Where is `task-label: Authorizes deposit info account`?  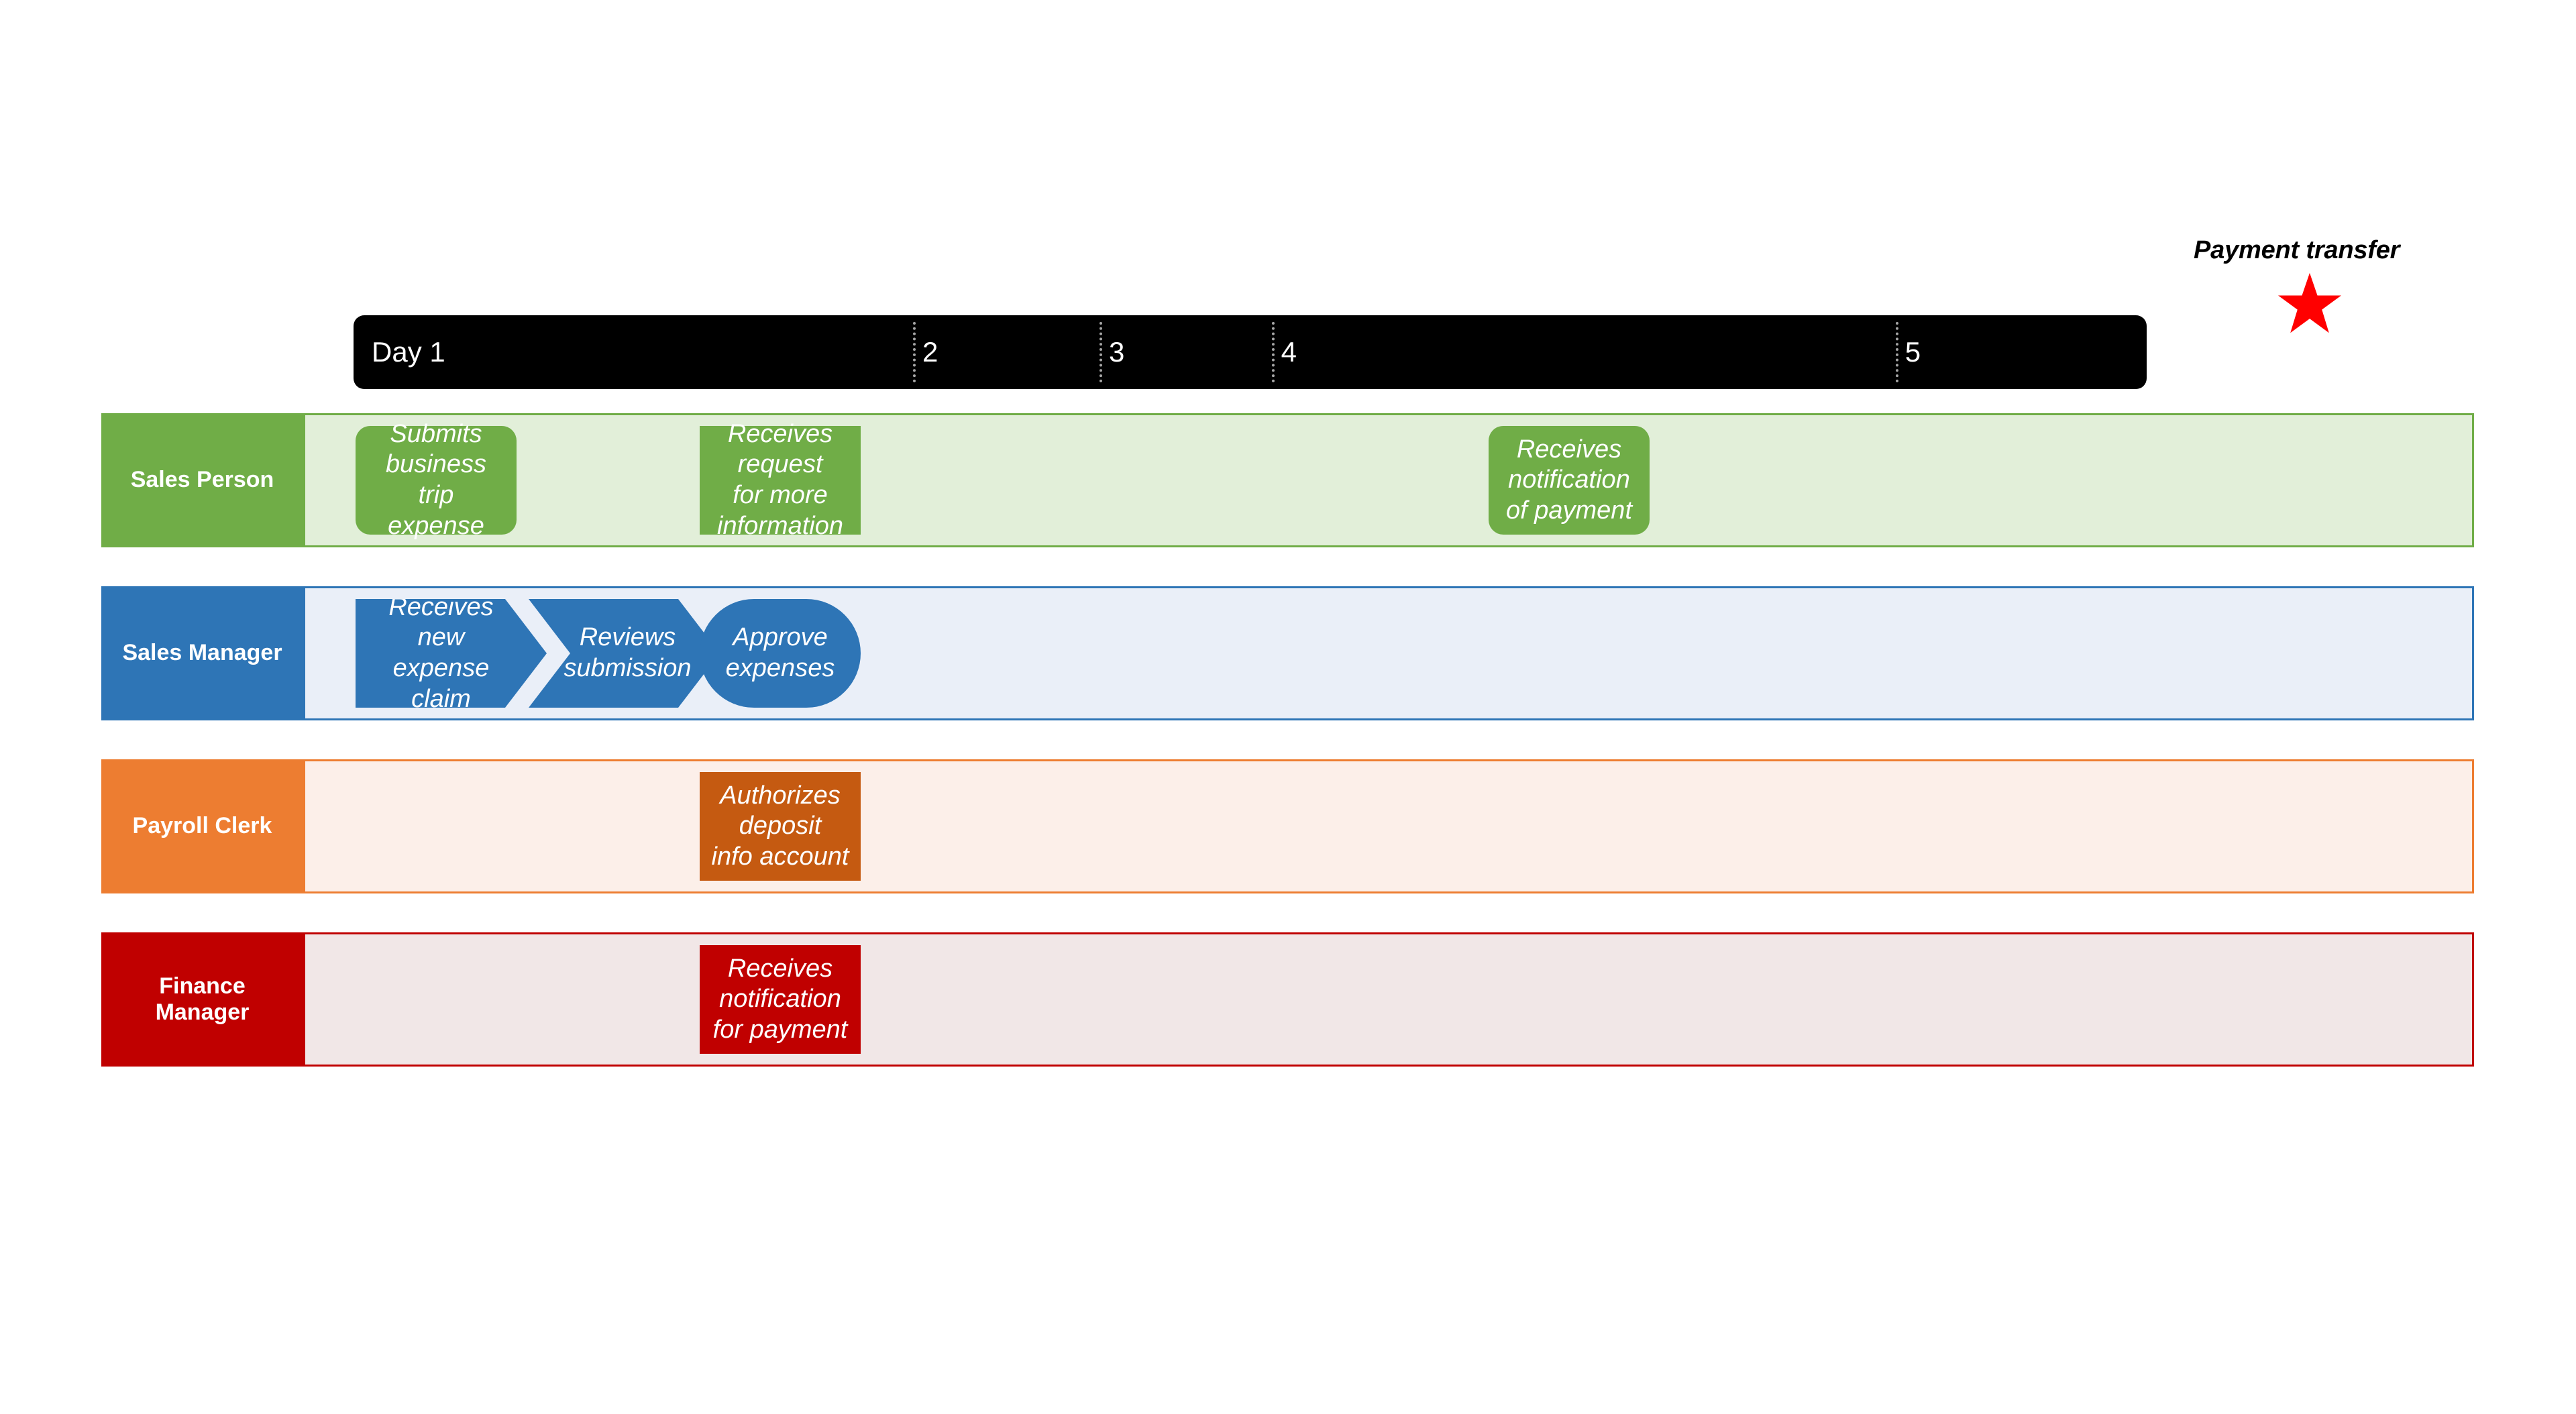
task-label: Authorizes deposit info account is located at coordinates (780, 826).